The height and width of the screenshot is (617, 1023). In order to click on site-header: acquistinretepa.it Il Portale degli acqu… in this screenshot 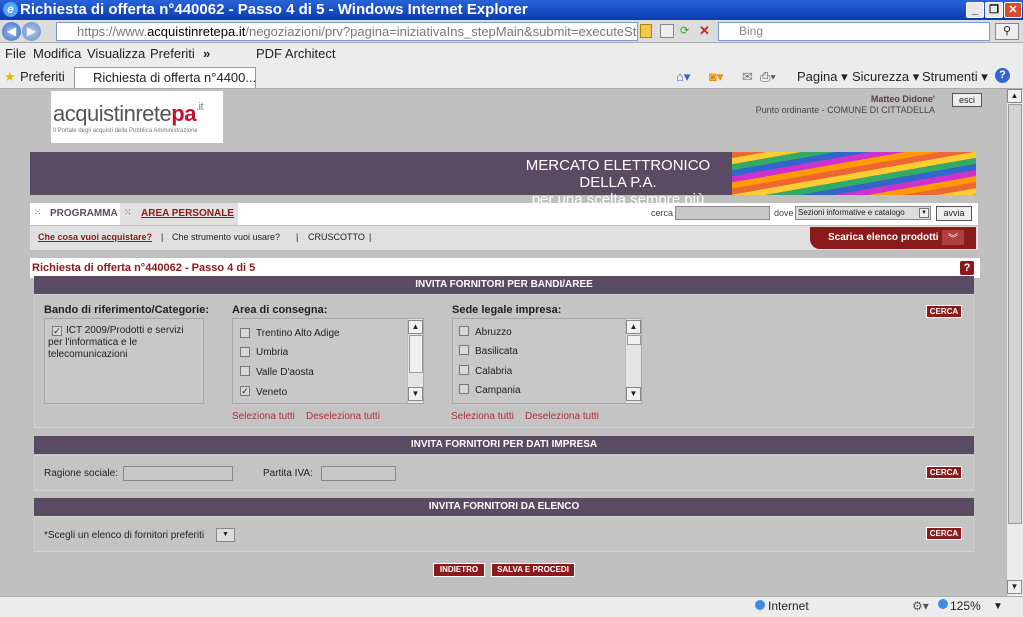, I will do `click(506, 120)`.